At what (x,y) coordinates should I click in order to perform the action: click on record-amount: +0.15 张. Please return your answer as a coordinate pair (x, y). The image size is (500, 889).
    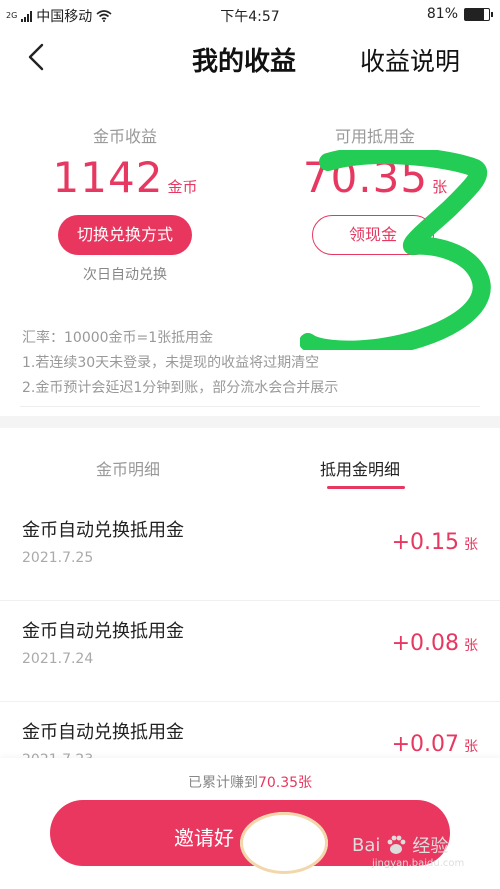
    Looking at the image, I should click on (435, 542).